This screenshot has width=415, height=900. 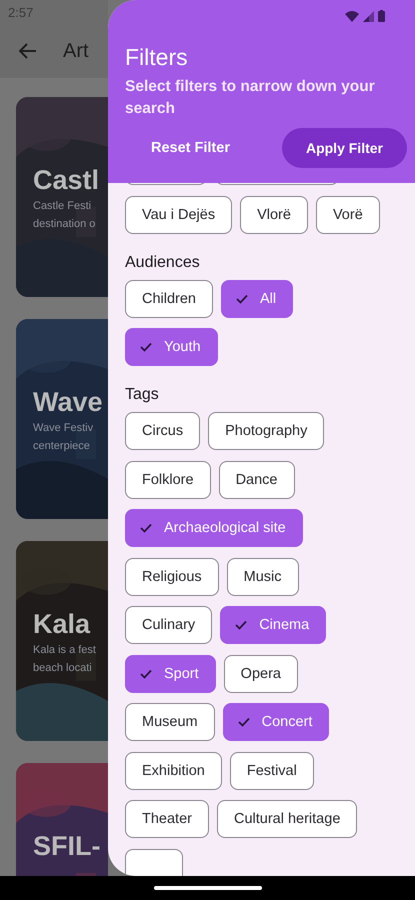 I want to click on event-title: Castl, so click(x=66, y=180).